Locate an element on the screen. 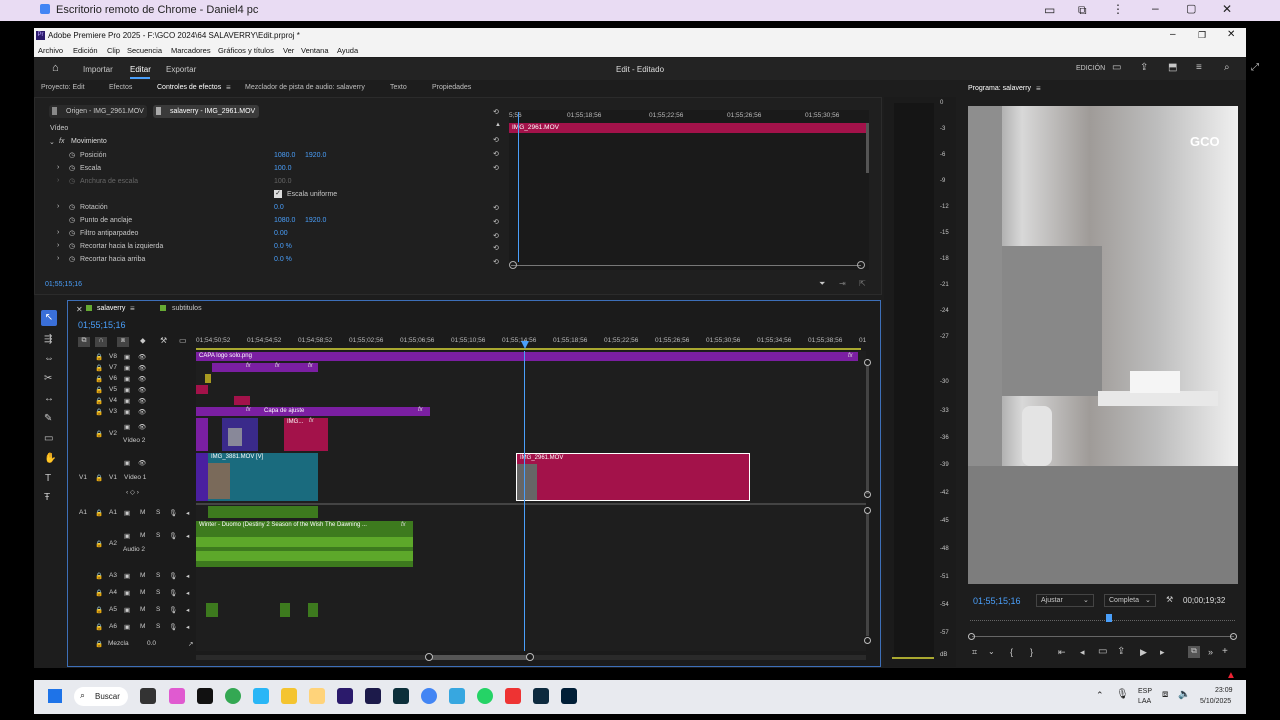  chrome-icon is located at coordinates (233, 696).